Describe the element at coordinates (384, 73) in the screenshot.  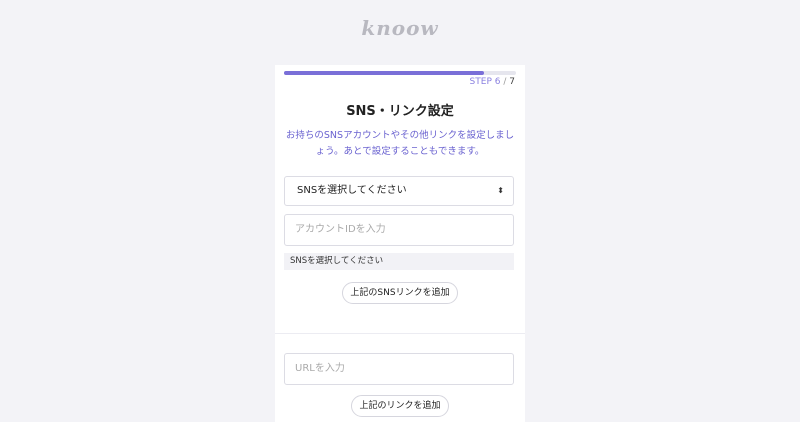
I see `progress-fill` at that location.